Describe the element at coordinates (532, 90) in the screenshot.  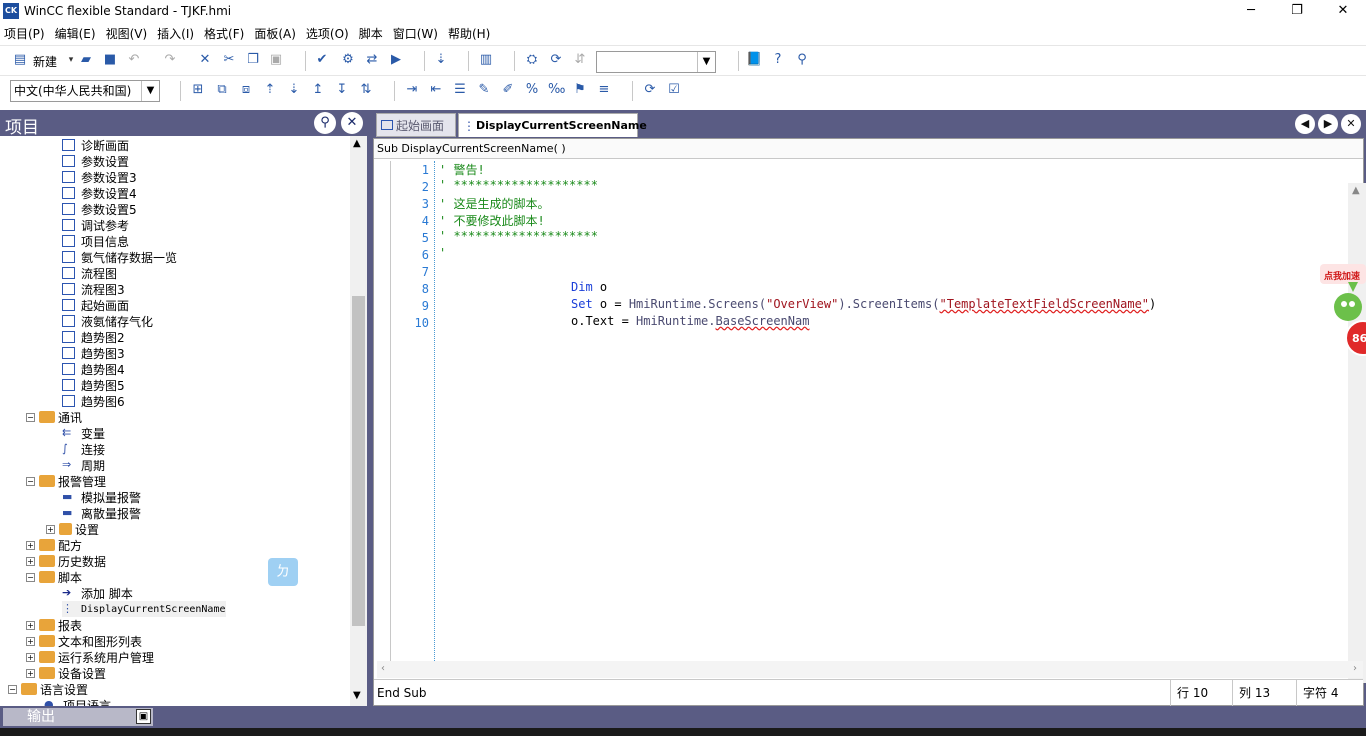
I see `percent-icon: %` at that location.